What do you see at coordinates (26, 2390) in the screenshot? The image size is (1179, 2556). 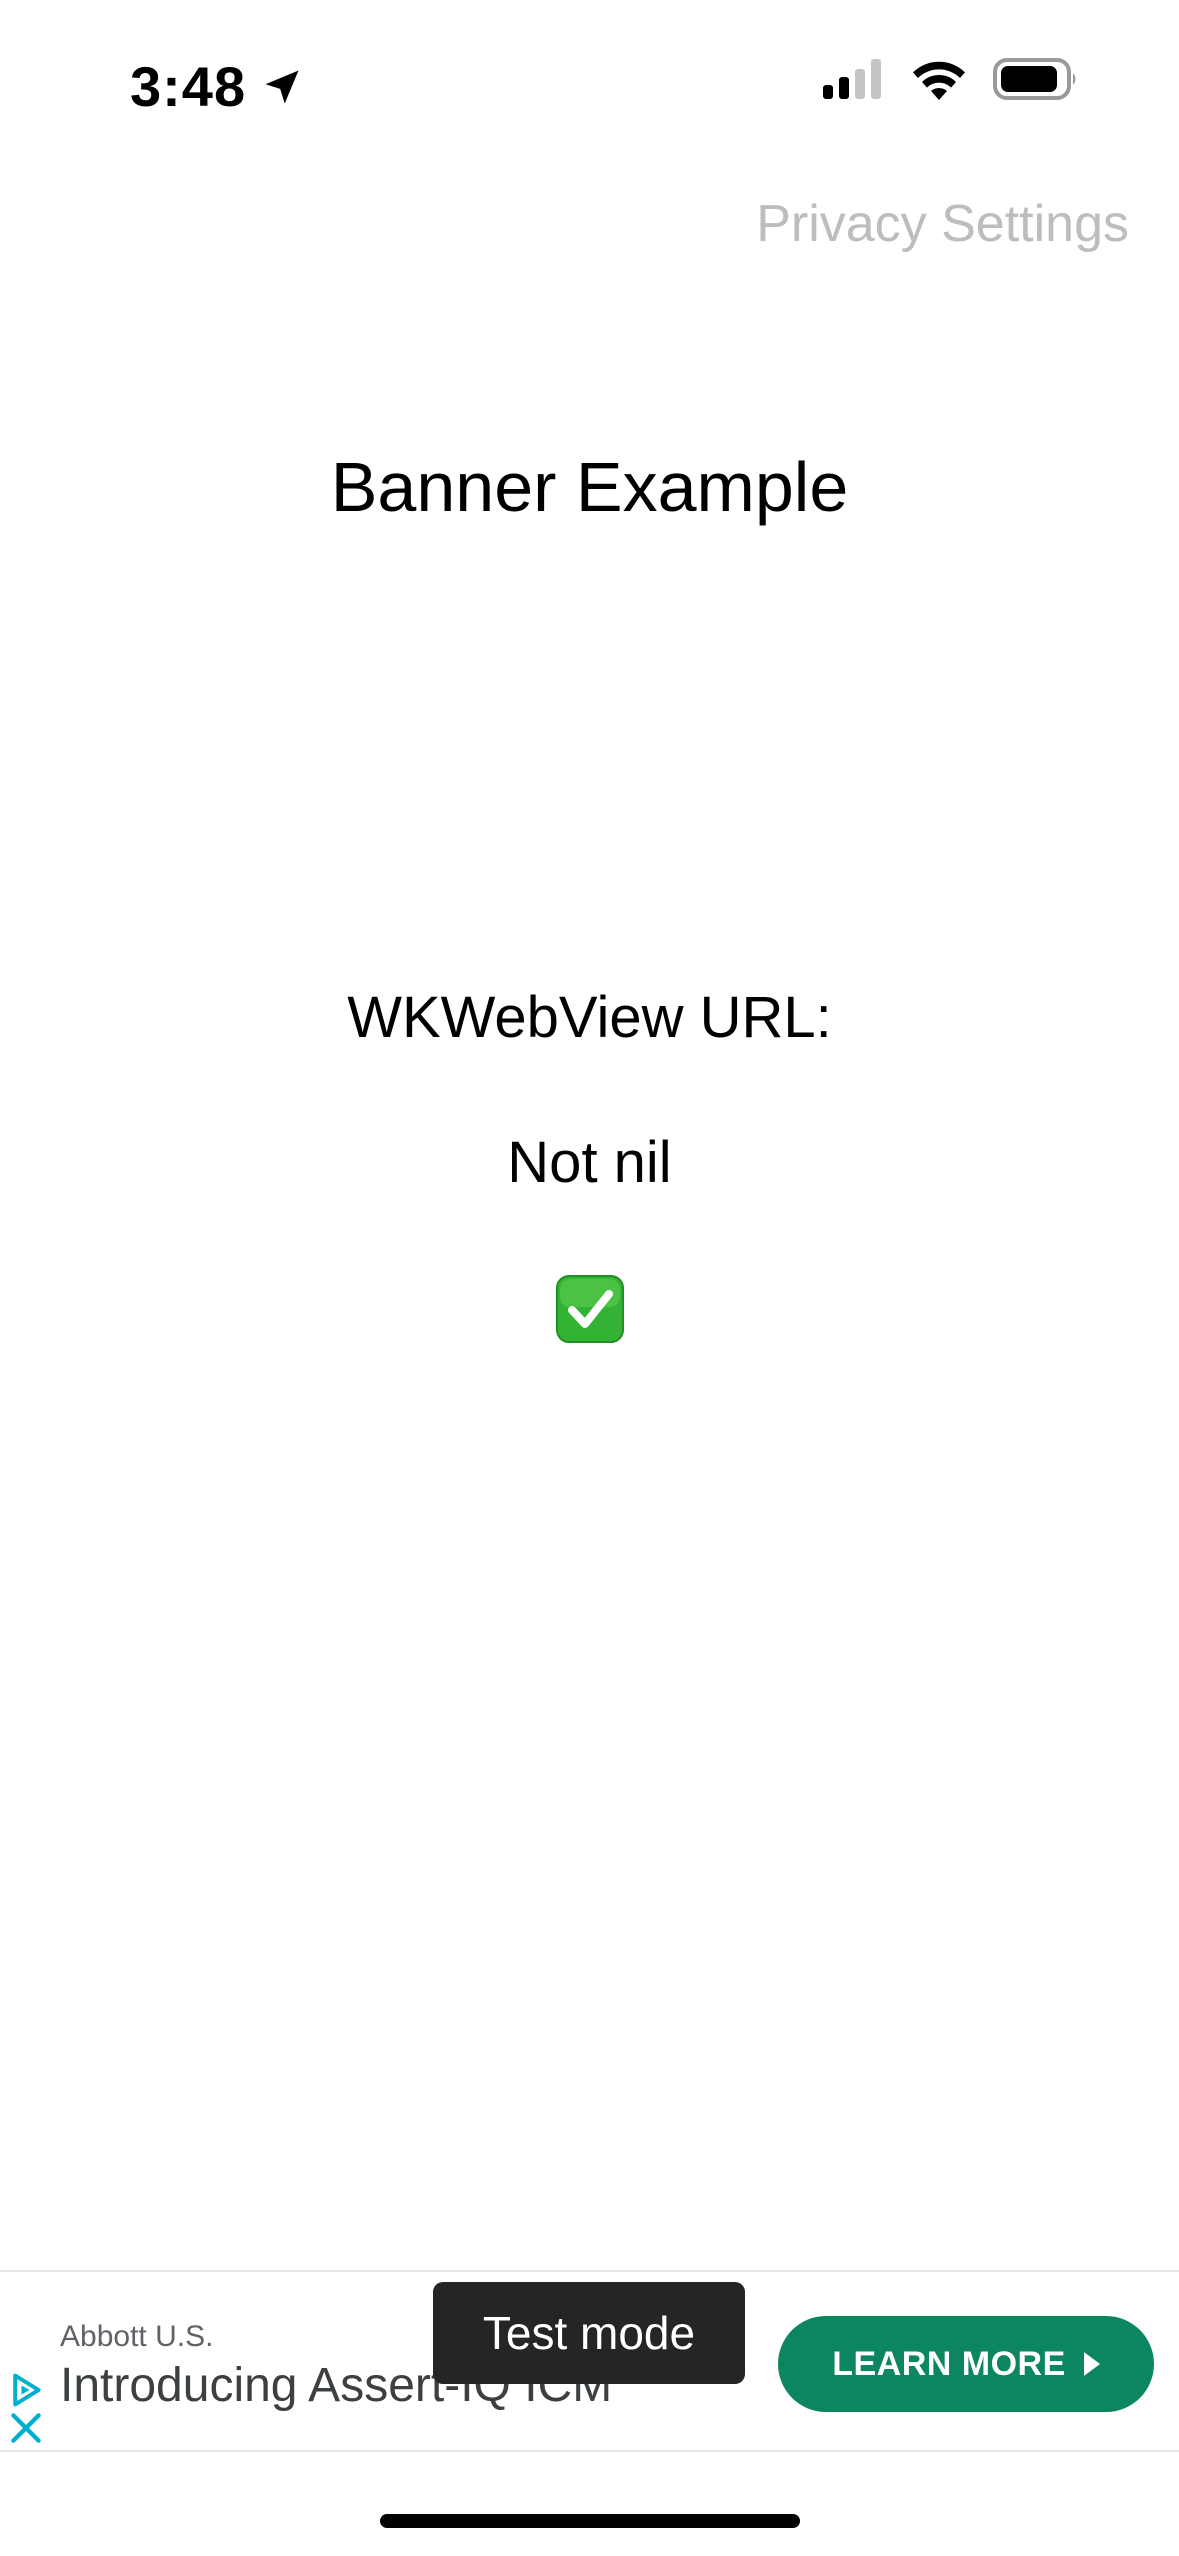 I see `adchoices-icon` at bounding box center [26, 2390].